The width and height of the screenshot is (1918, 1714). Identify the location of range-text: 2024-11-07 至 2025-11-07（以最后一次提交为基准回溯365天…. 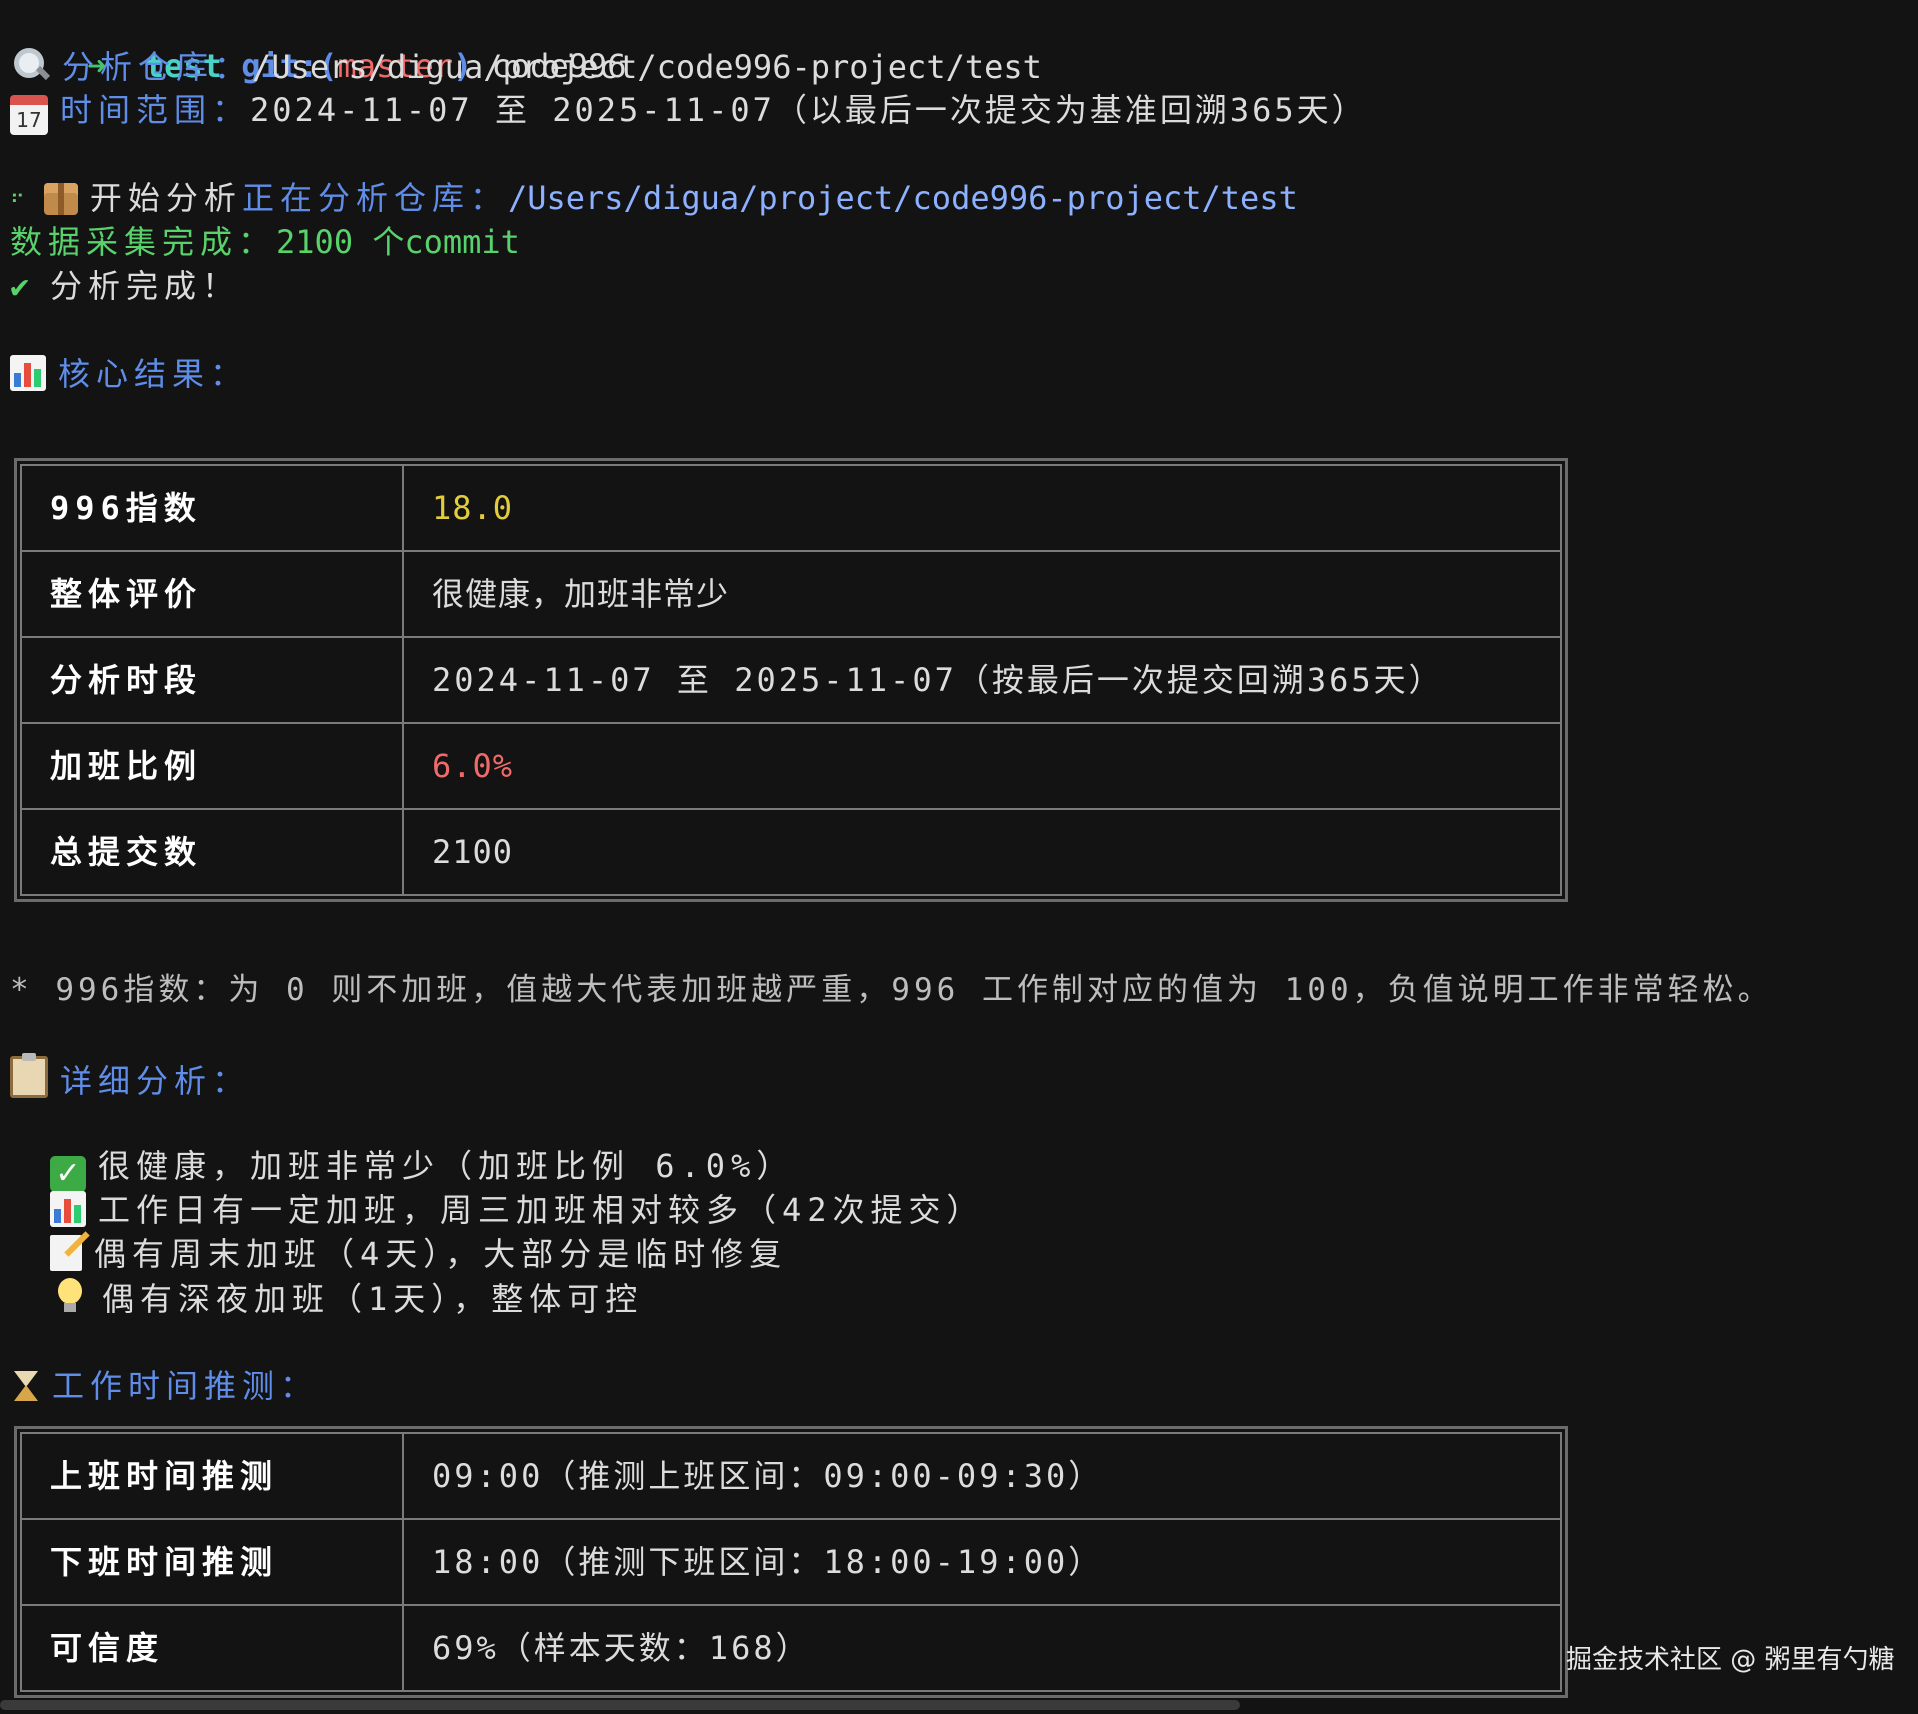
(808, 110).